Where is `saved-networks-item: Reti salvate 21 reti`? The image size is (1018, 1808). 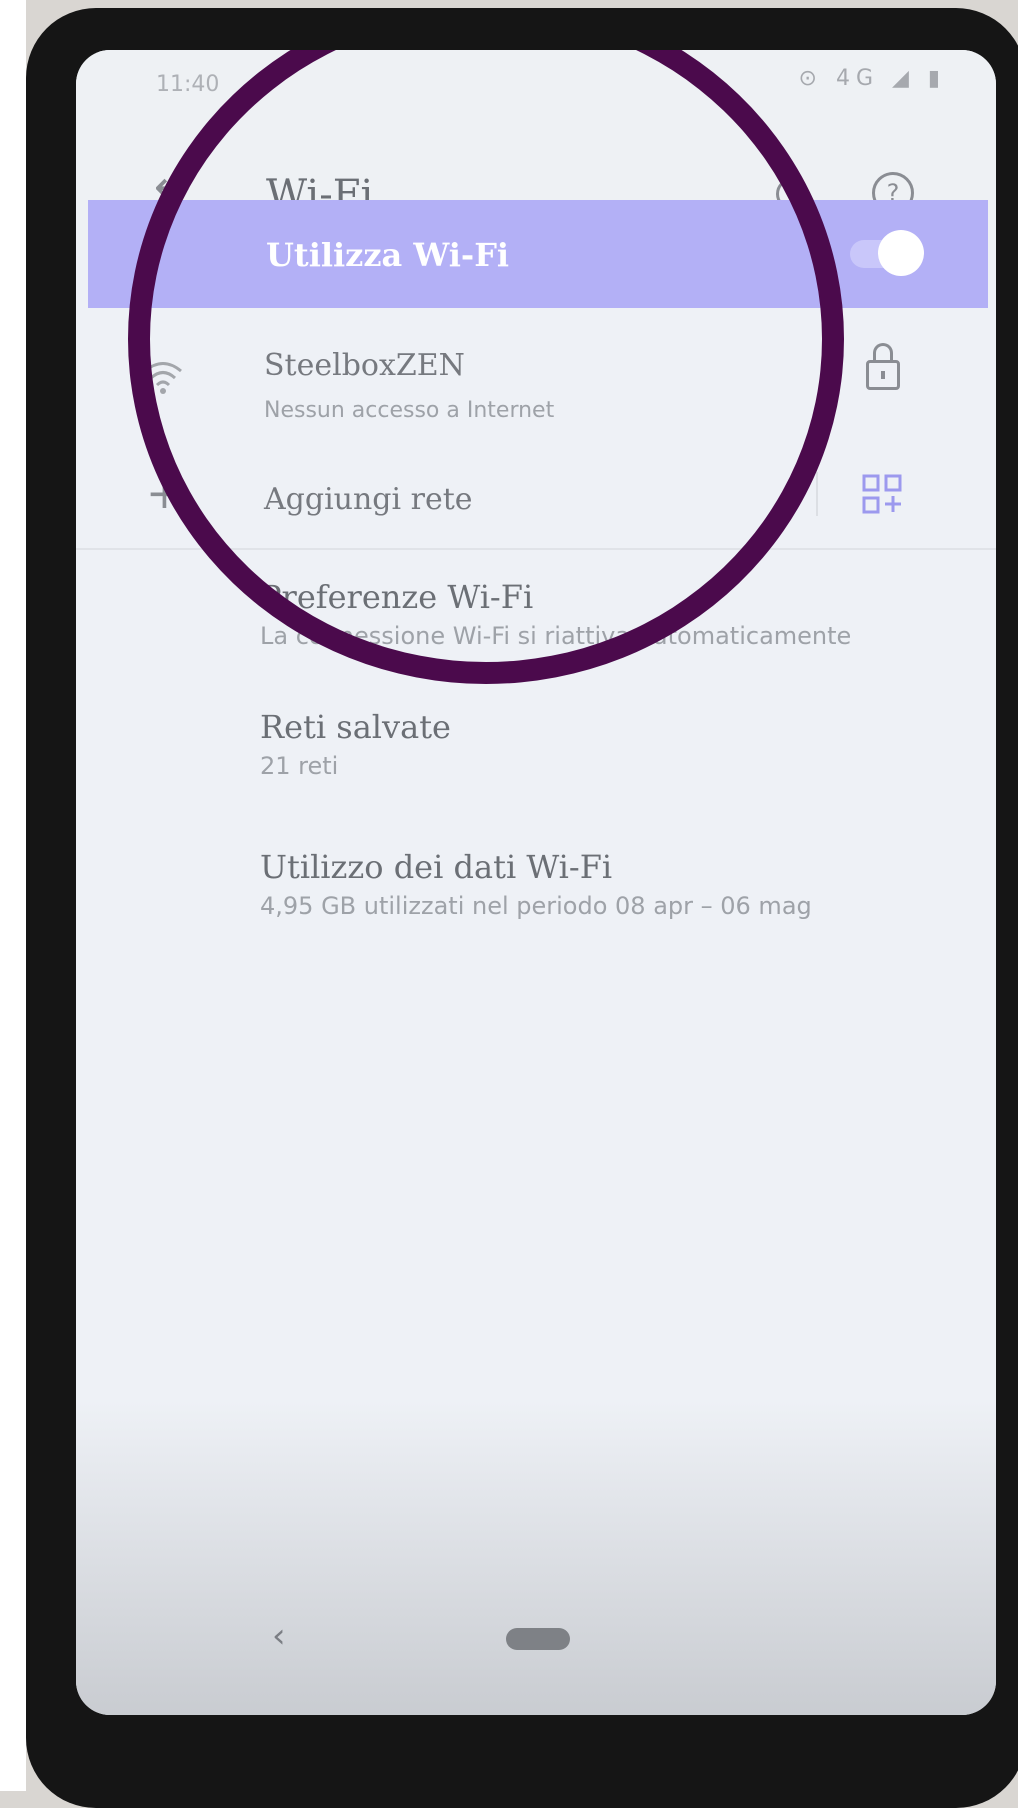 saved-networks-item: Reti salvate 21 reti is located at coordinates (536, 745).